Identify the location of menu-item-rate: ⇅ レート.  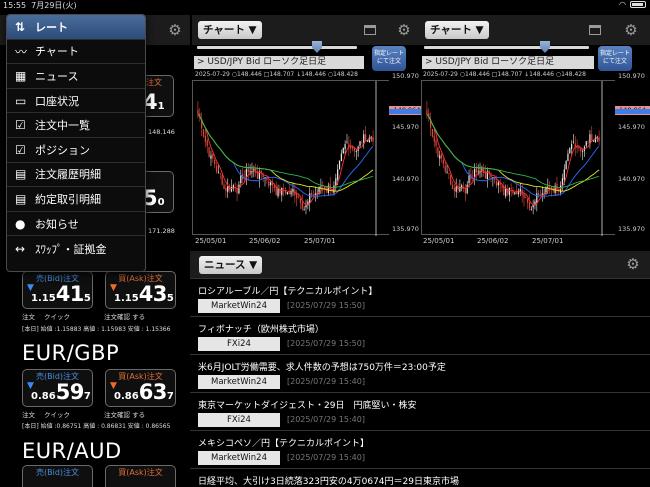
(76, 27).